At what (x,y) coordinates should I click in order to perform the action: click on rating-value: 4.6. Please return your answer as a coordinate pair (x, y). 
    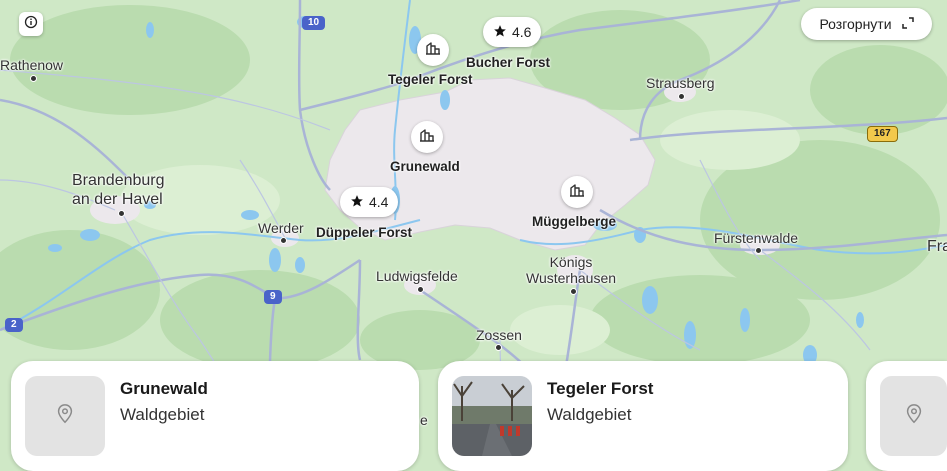
    Looking at the image, I should click on (522, 32).